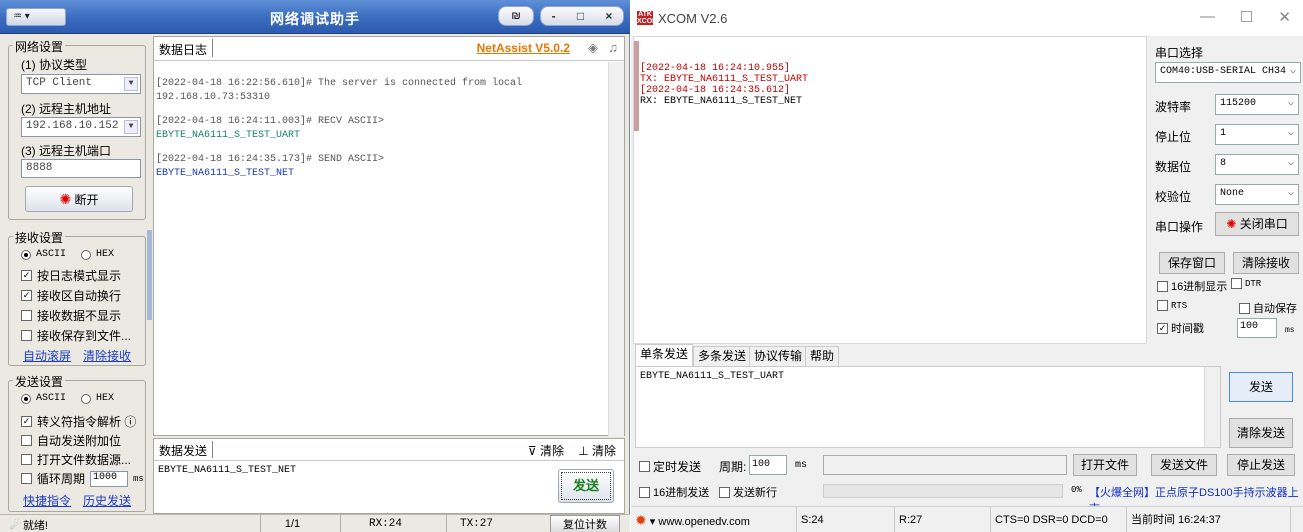 This screenshot has height=532, width=1303. What do you see at coordinates (943, 519) in the screenshot?
I see `recv-count: R:27` at bounding box center [943, 519].